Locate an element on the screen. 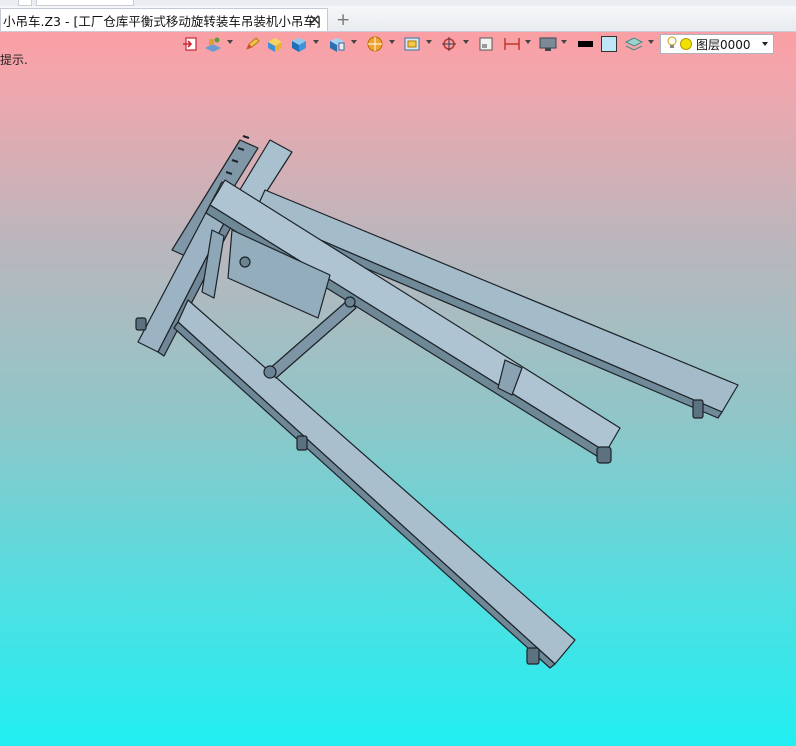 The image size is (796, 746). document-tab-title: 小吊车.Z3 - [工厂仓库平衡式移动旋转装车吊装机小吊车] is located at coordinates (162, 21).